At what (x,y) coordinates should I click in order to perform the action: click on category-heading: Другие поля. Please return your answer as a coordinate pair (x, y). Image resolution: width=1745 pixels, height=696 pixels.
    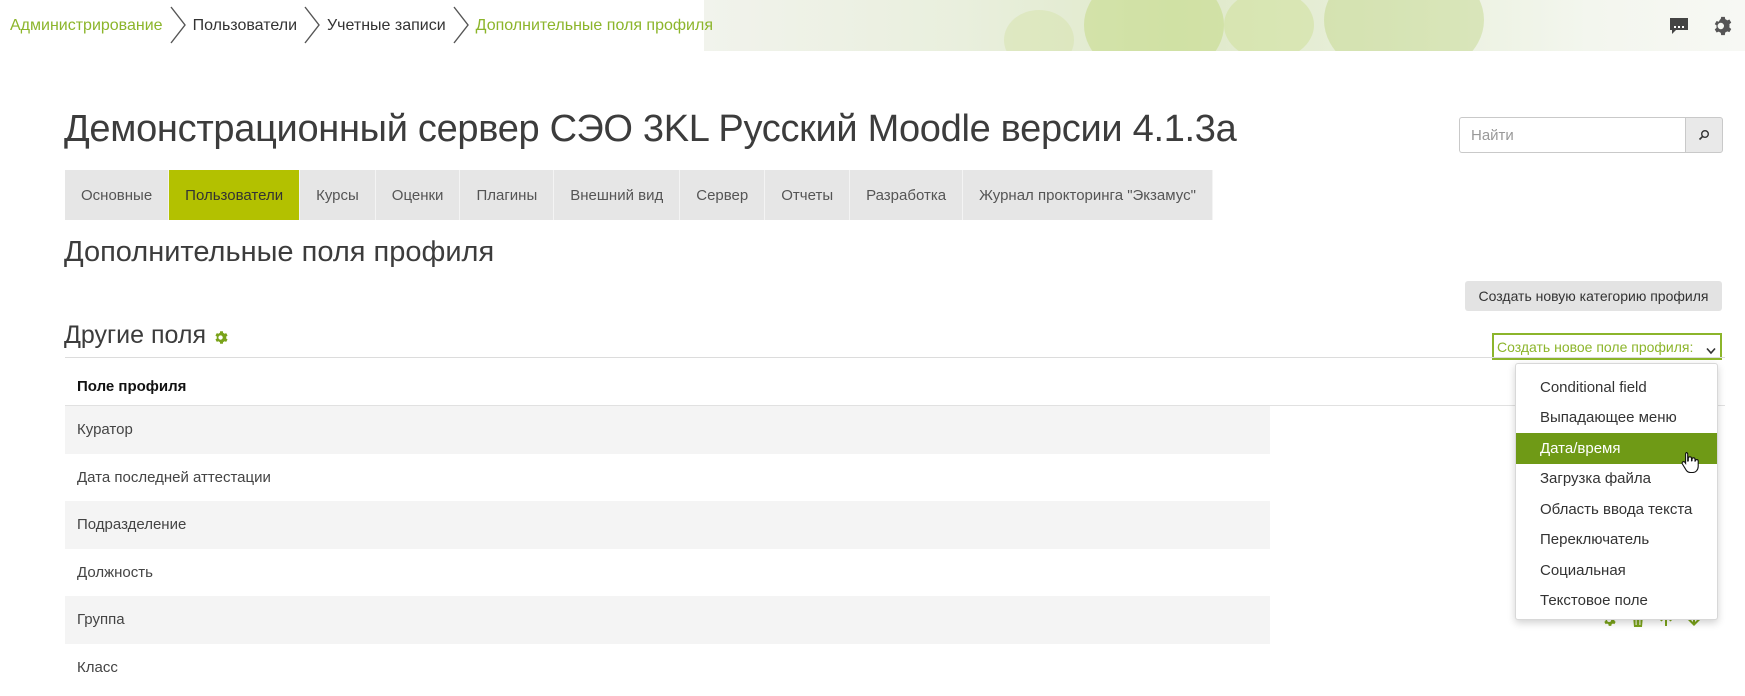
    Looking at the image, I should click on (146, 335).